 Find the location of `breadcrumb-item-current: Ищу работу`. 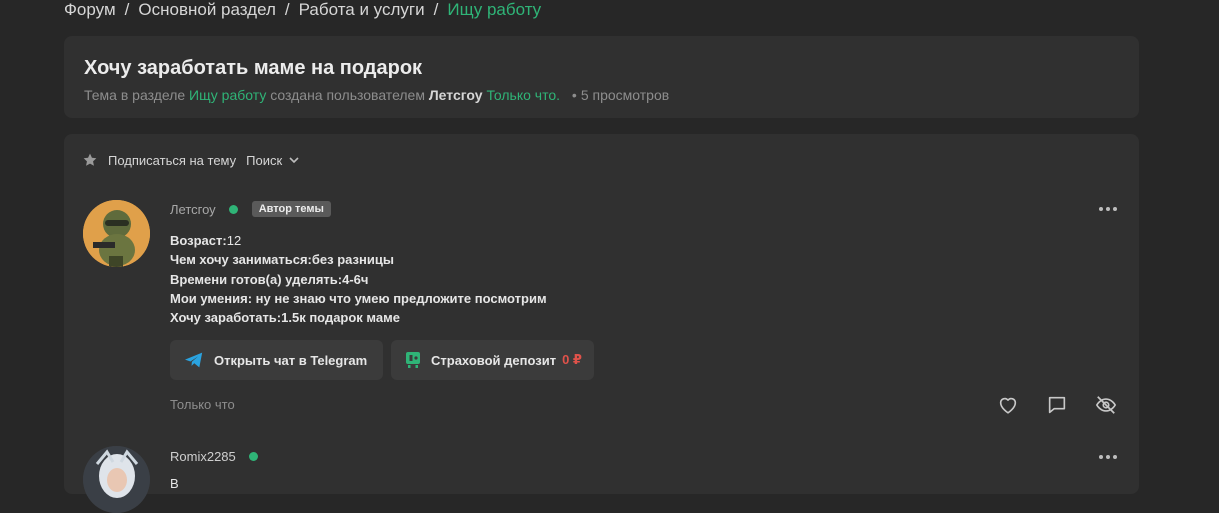

breadcrumb-item-current: Ищу работу is located at coordinates (494, 9).